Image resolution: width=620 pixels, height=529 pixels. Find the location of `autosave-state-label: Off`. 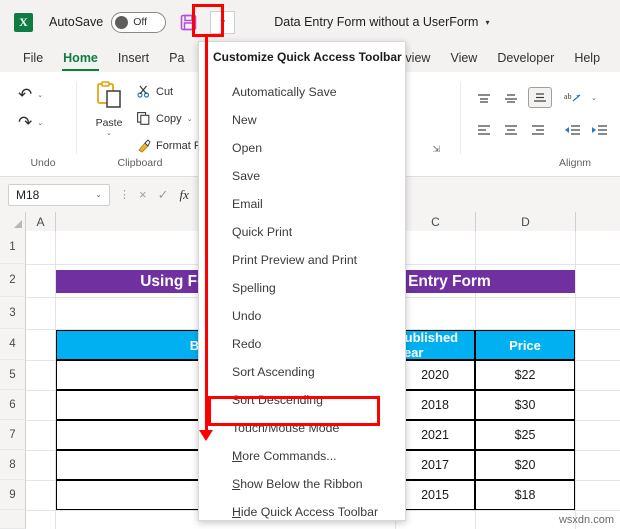

autosave-state-label: Off is located at coordinates (140, 22).